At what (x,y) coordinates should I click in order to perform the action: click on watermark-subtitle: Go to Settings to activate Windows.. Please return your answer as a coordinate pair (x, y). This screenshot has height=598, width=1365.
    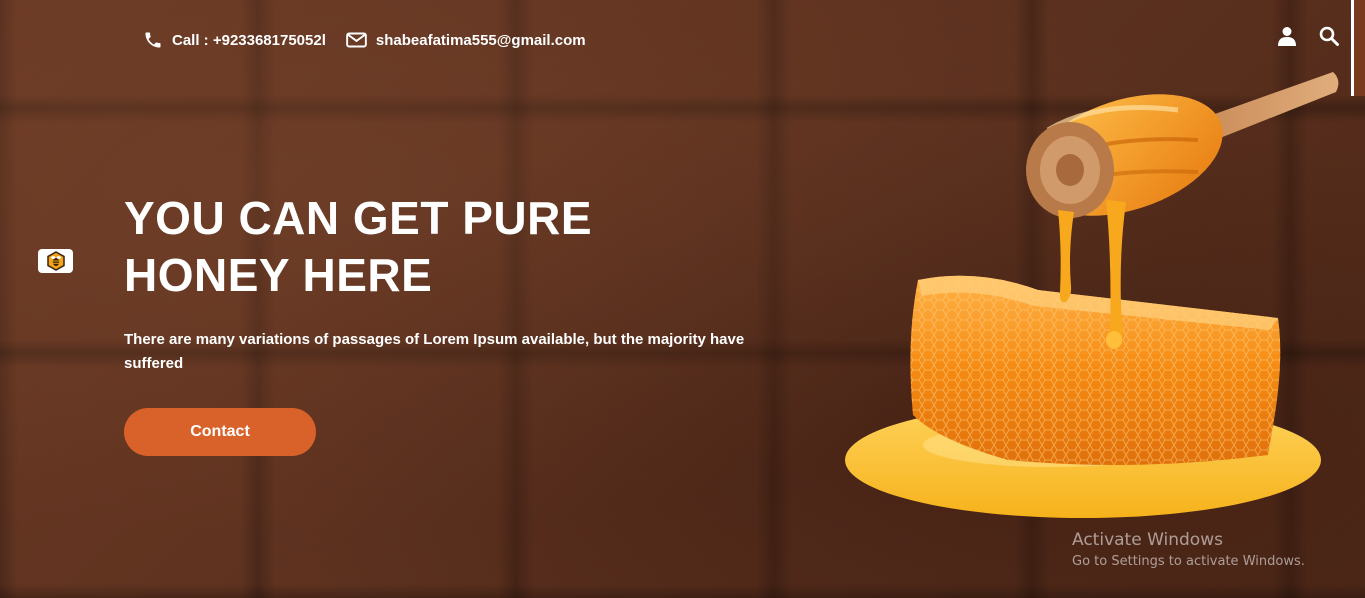
    Looking at the image, I should click on (1188, 561).